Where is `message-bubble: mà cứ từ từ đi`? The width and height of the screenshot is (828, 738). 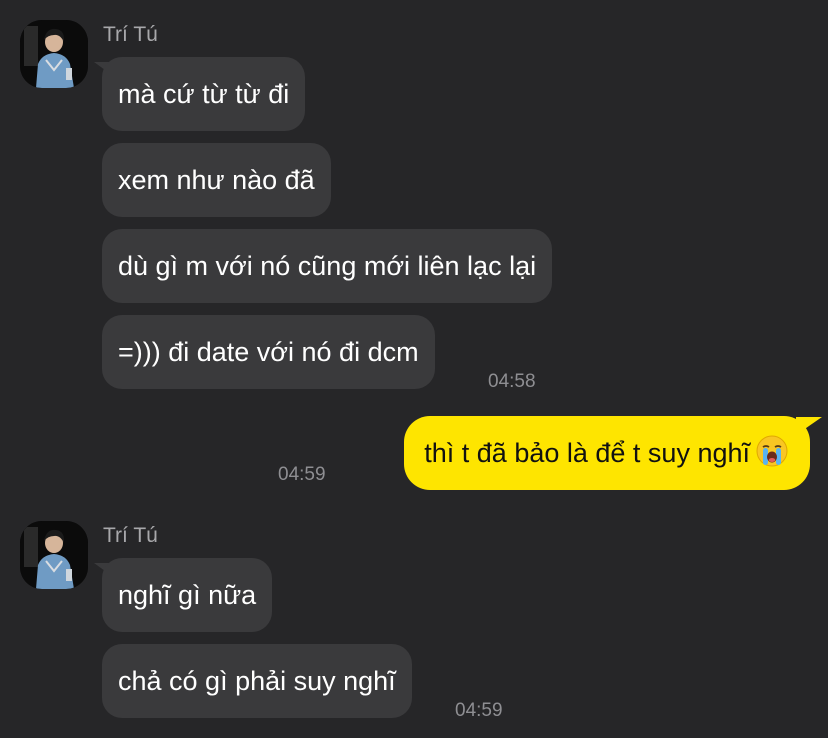 message-bubble: mà cứ từ từ đi is located at coordinates (204, 94).